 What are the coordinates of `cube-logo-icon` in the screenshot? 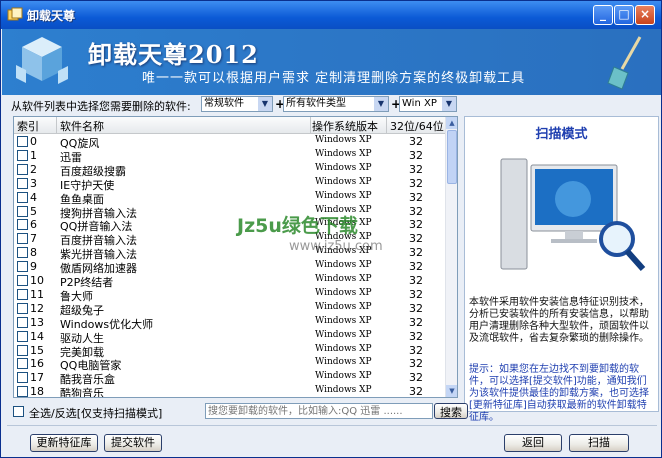 It's located at (42, 60).